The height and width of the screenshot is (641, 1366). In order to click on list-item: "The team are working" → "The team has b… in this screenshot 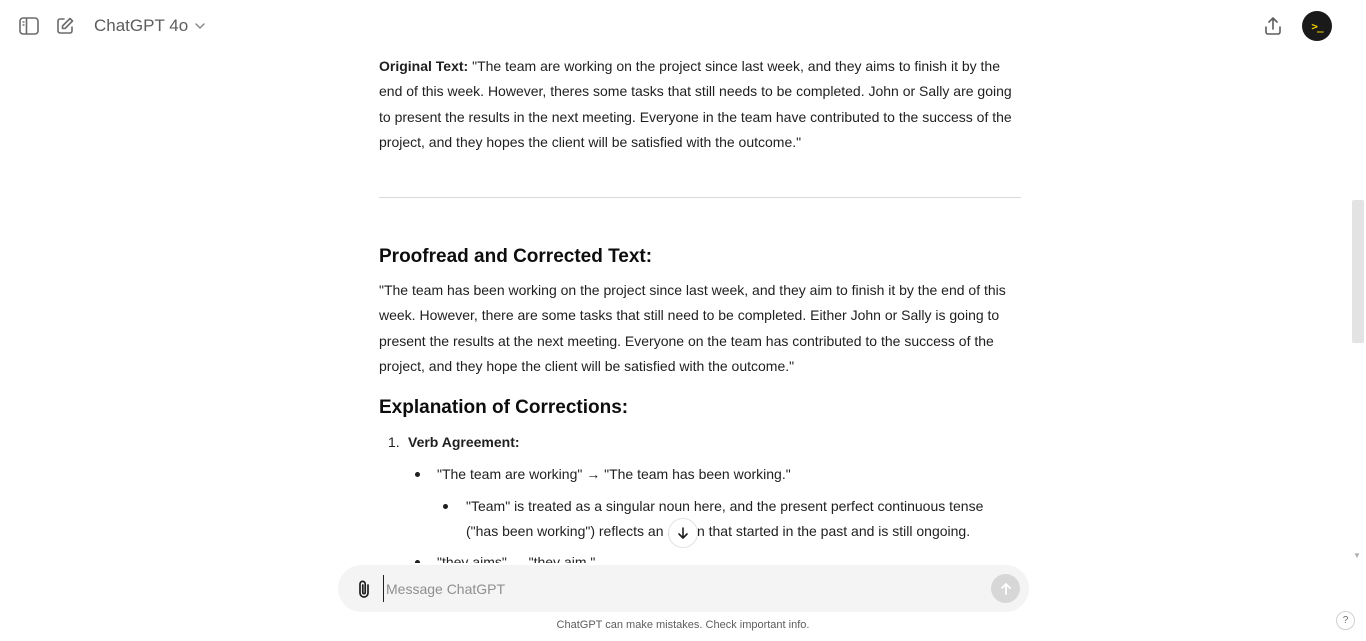, I will do `click(614, 474)`.